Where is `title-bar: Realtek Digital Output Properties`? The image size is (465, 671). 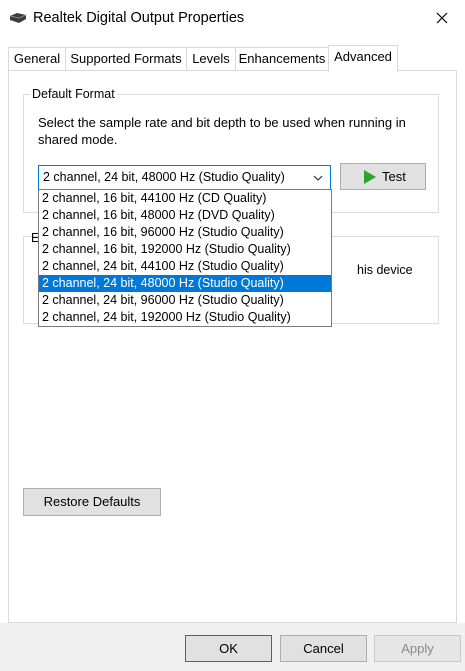 title-bar: Realtek Digital Output Properties is located at coordinates (232, 18).